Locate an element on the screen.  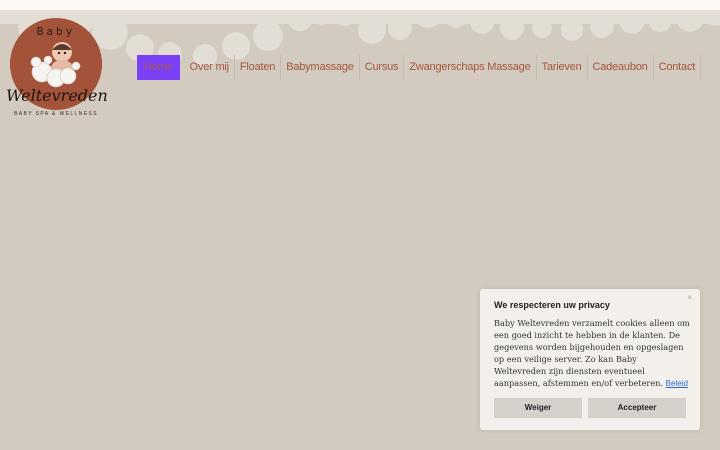
logo-tagline: BABY SPA & WELLNESS is located at coordinates (56, 114).